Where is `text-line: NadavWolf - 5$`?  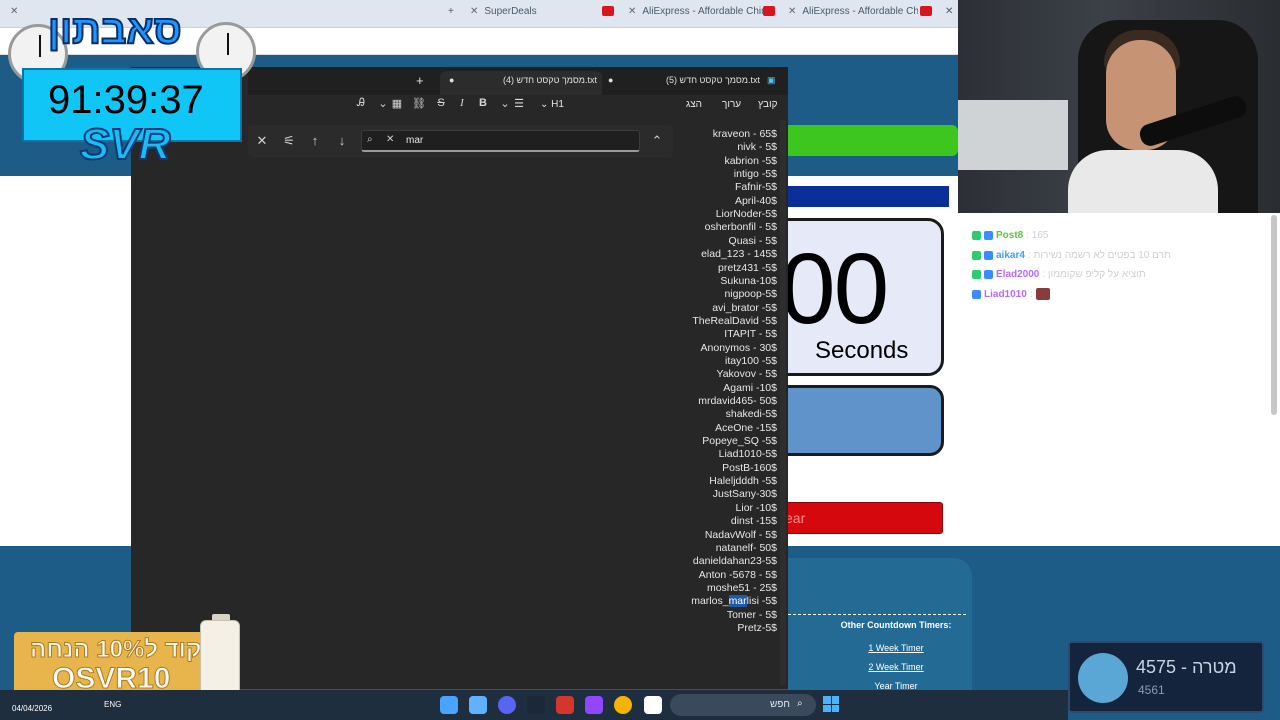
text-line: NadavWolf - 5$ is located at coordinates (740, 534).